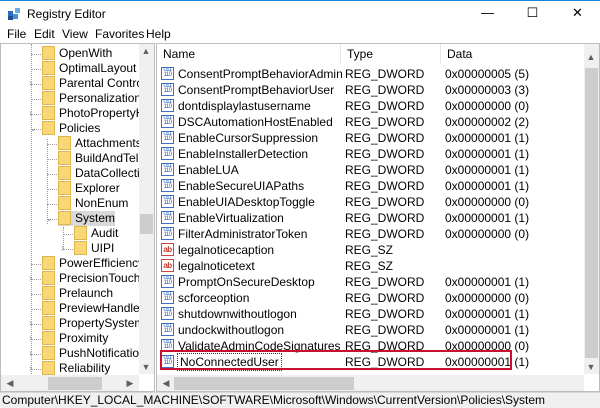 This screenshot has width=600, height=408. What do you see at coordinates (370, 383) in the screenshot?
I see `list-horizontal-scrollbar: ◀` at bounding box center [370, 383].